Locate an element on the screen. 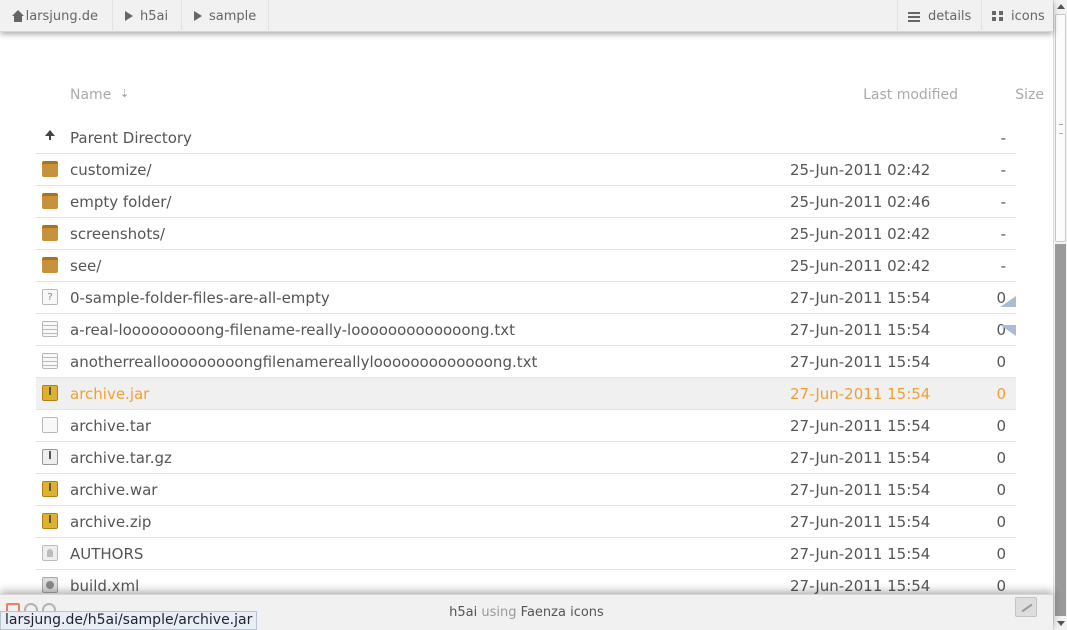  view-icons-button: icons is located at coordinates (1017, 16).